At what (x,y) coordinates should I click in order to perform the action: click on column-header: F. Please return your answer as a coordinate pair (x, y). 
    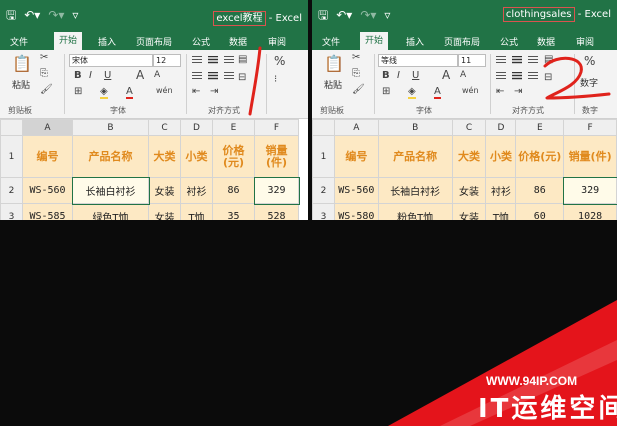
    Looking at the image, I should click on (590, 127).